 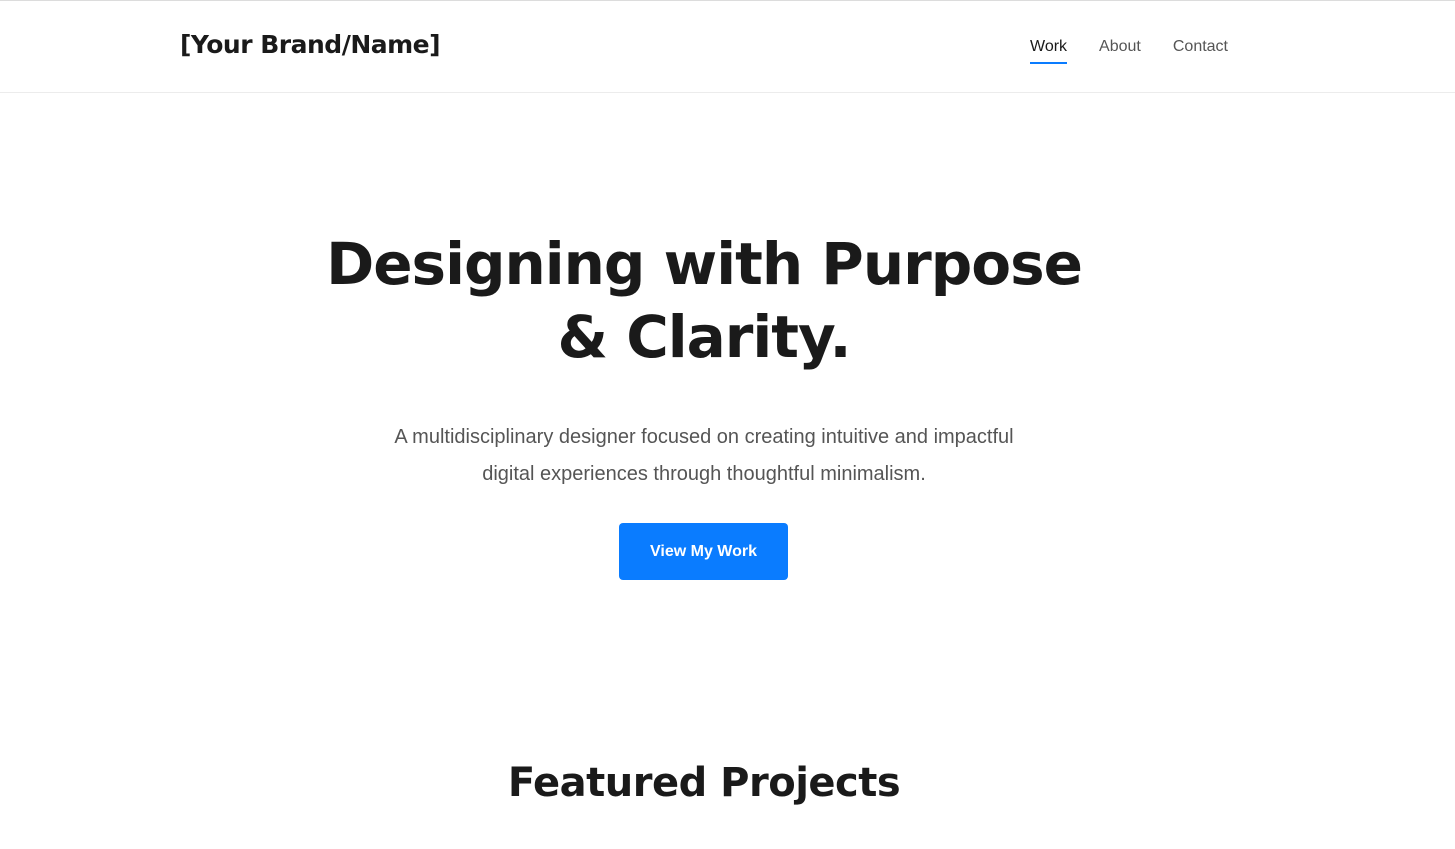 I want to click on site-header: [Your Brand/Name] Work About Contact, so click(x=727, y=47).